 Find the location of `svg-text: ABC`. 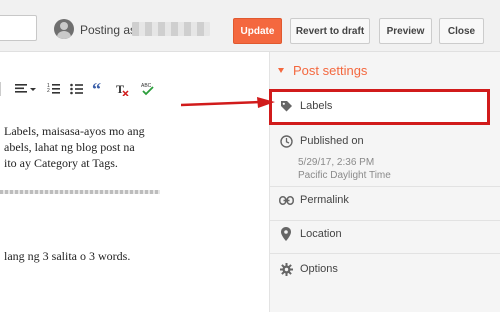

svg-text: ABC is located at coordinates (146, 86).